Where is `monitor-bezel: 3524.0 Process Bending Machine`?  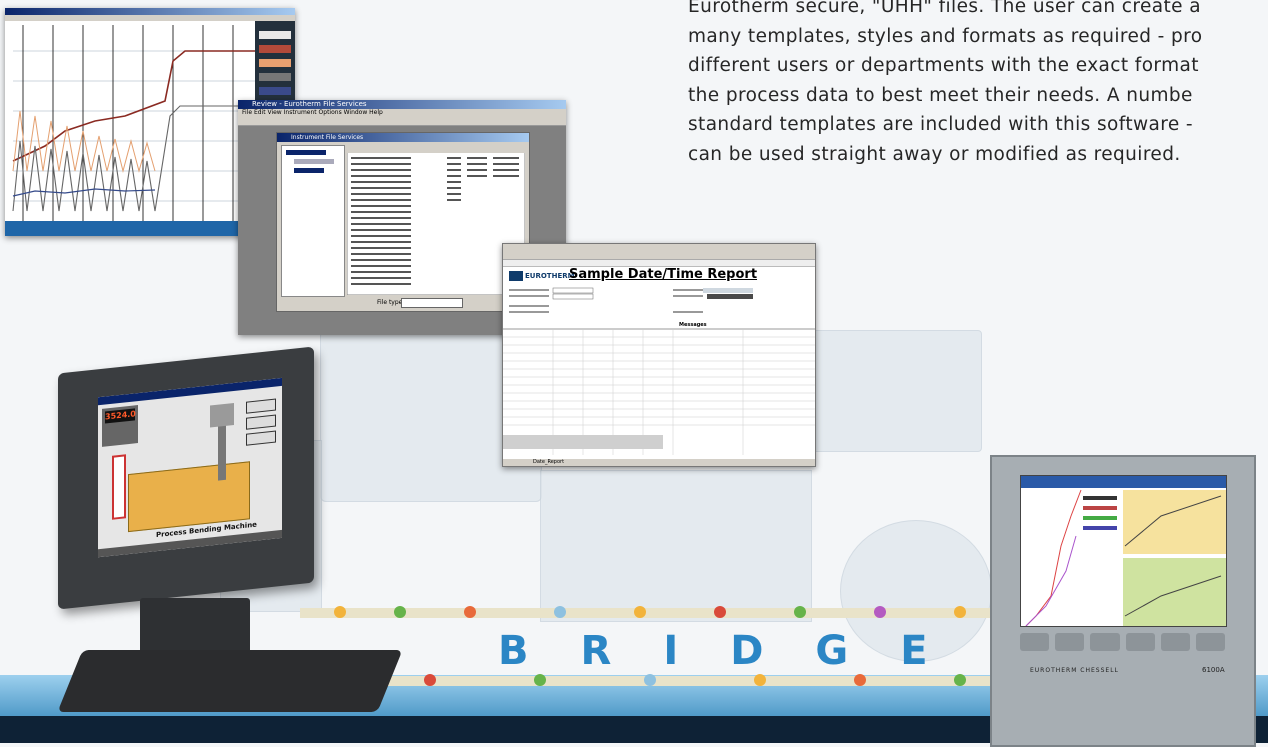 monitor-bezel: 3524.0 Process Bending Machine is located at coordinates (186, 478).